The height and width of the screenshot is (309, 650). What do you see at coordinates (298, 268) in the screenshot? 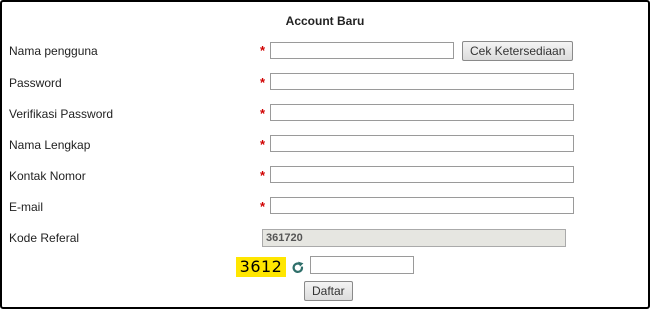
I see `refresh-icon` at bounding box center [298, 268].